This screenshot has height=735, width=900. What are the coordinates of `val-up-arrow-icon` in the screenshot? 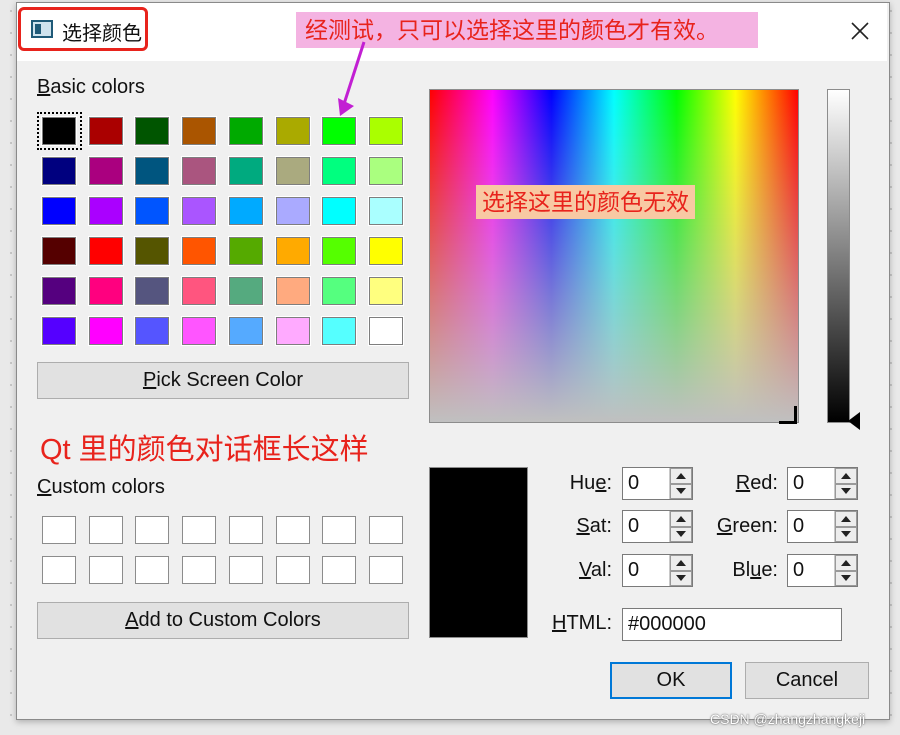 It's located at (681, 563).